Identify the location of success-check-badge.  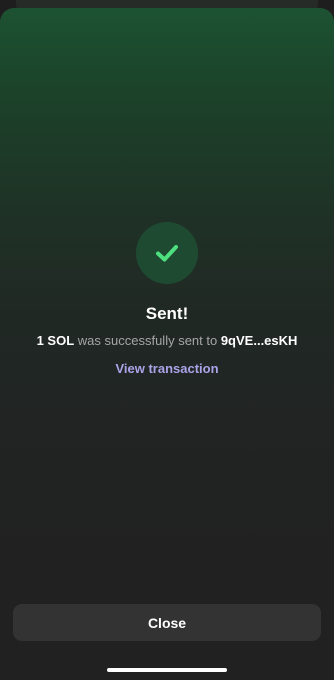
(167, 253).